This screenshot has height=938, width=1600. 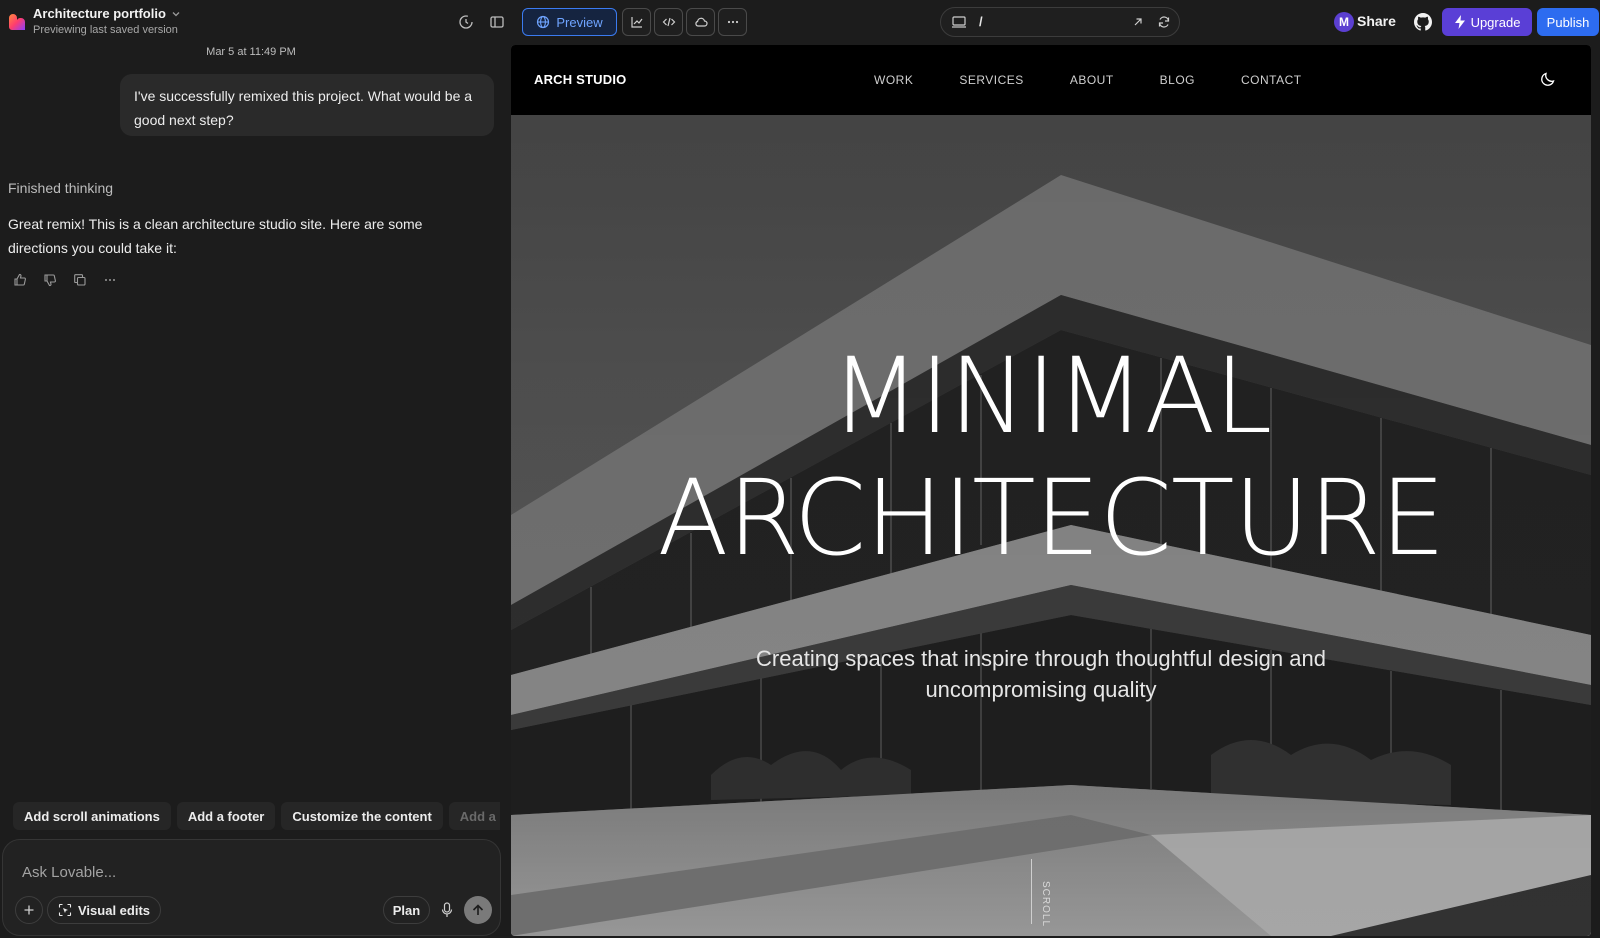 I want to click on hero-title-line-2: ARCHITECTURE, so click(x=1051, y=518).